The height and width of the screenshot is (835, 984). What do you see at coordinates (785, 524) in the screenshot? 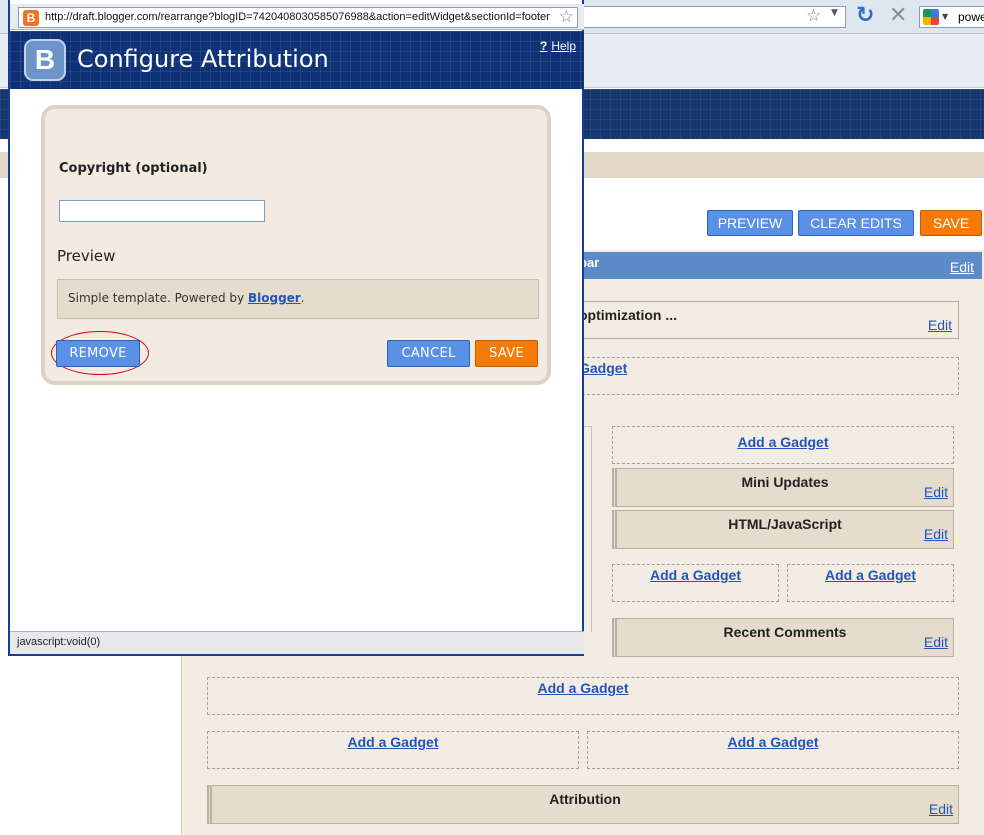
I see `gadget-title: HTML/JavaScript` at bounding box center [785, 524].